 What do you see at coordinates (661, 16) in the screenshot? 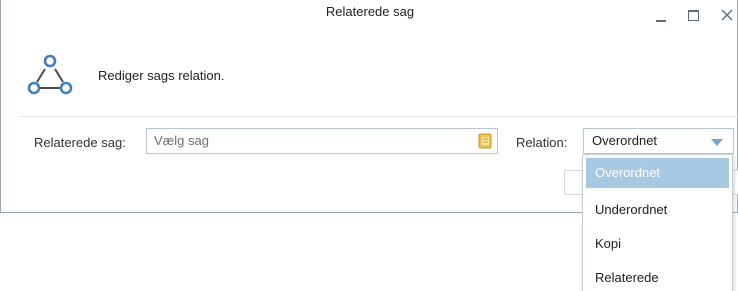
I see `minimize-button` at bounding box center [661, 16].